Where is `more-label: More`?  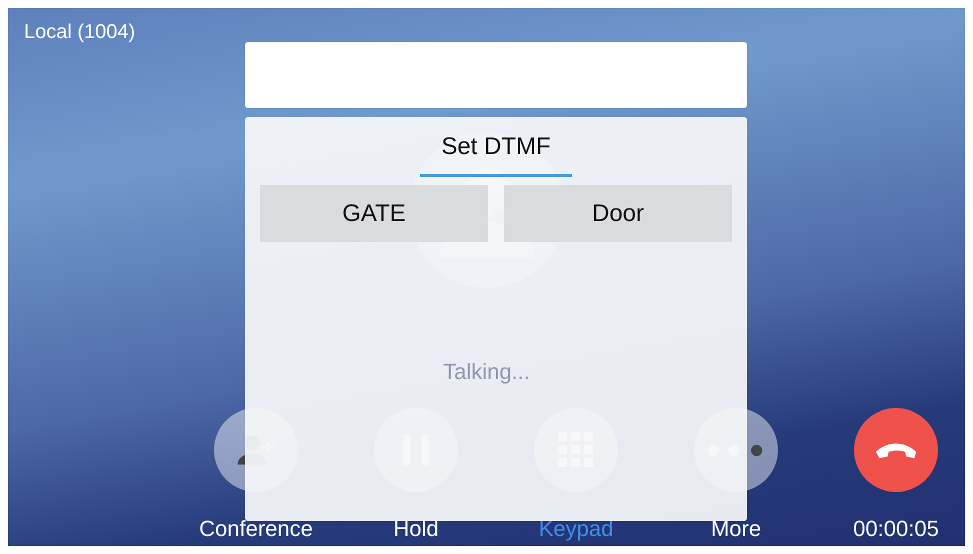 more-label: More is located at coordinates (736, 529).